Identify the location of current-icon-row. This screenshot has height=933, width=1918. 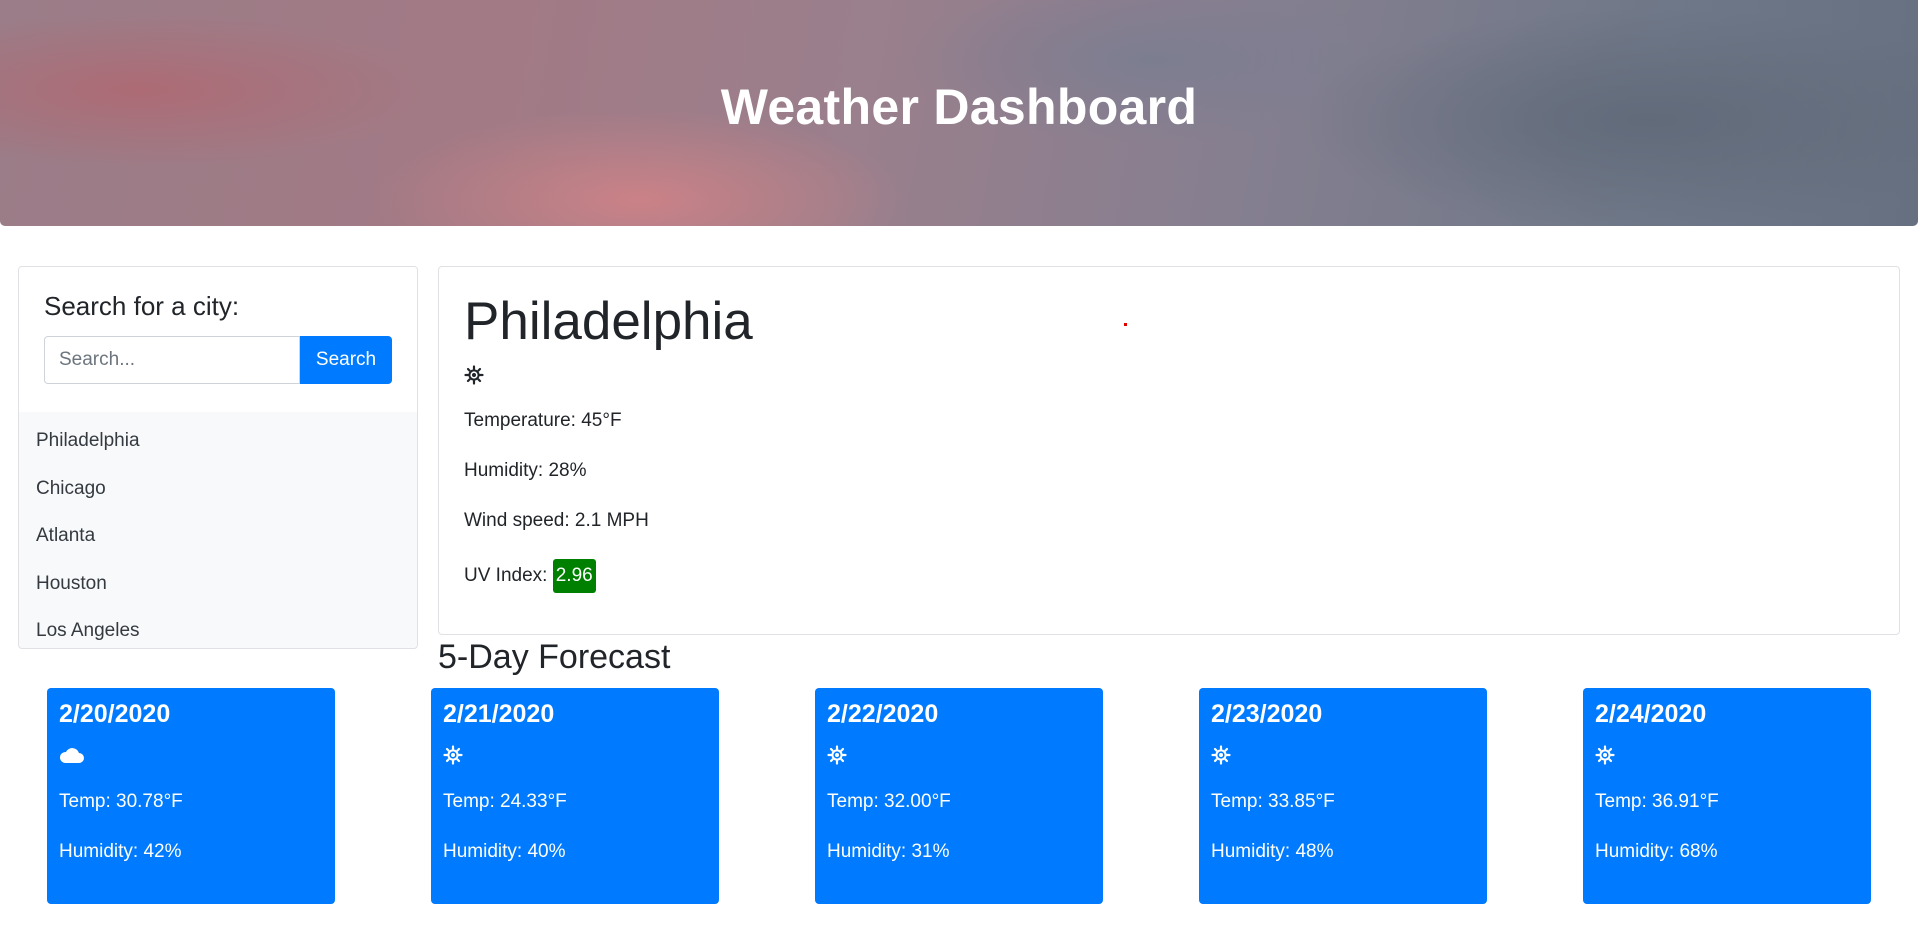
(1169, 377).